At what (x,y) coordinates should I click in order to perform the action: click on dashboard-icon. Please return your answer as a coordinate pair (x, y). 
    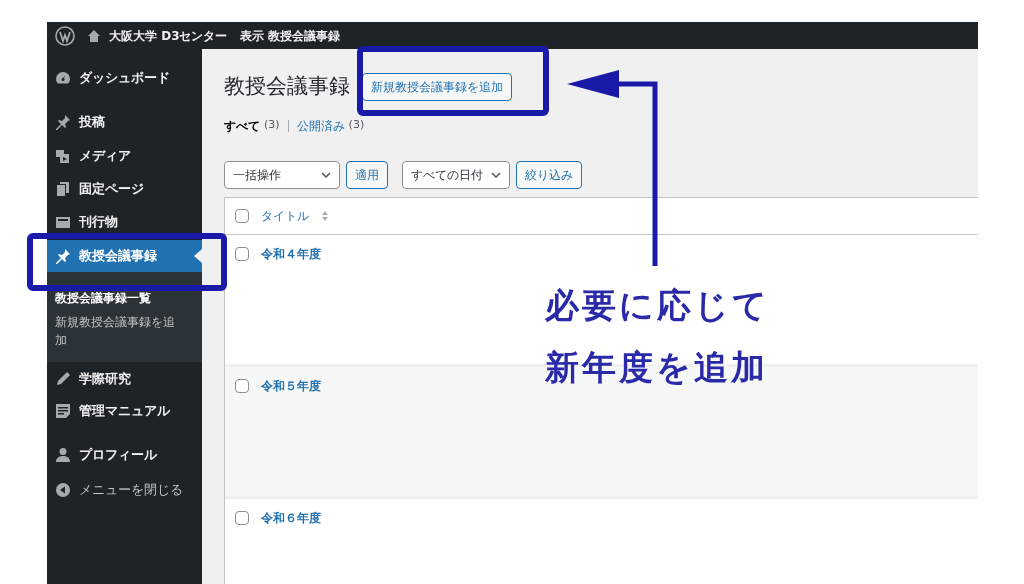
    Looking at the image, I should click on (63, 78).